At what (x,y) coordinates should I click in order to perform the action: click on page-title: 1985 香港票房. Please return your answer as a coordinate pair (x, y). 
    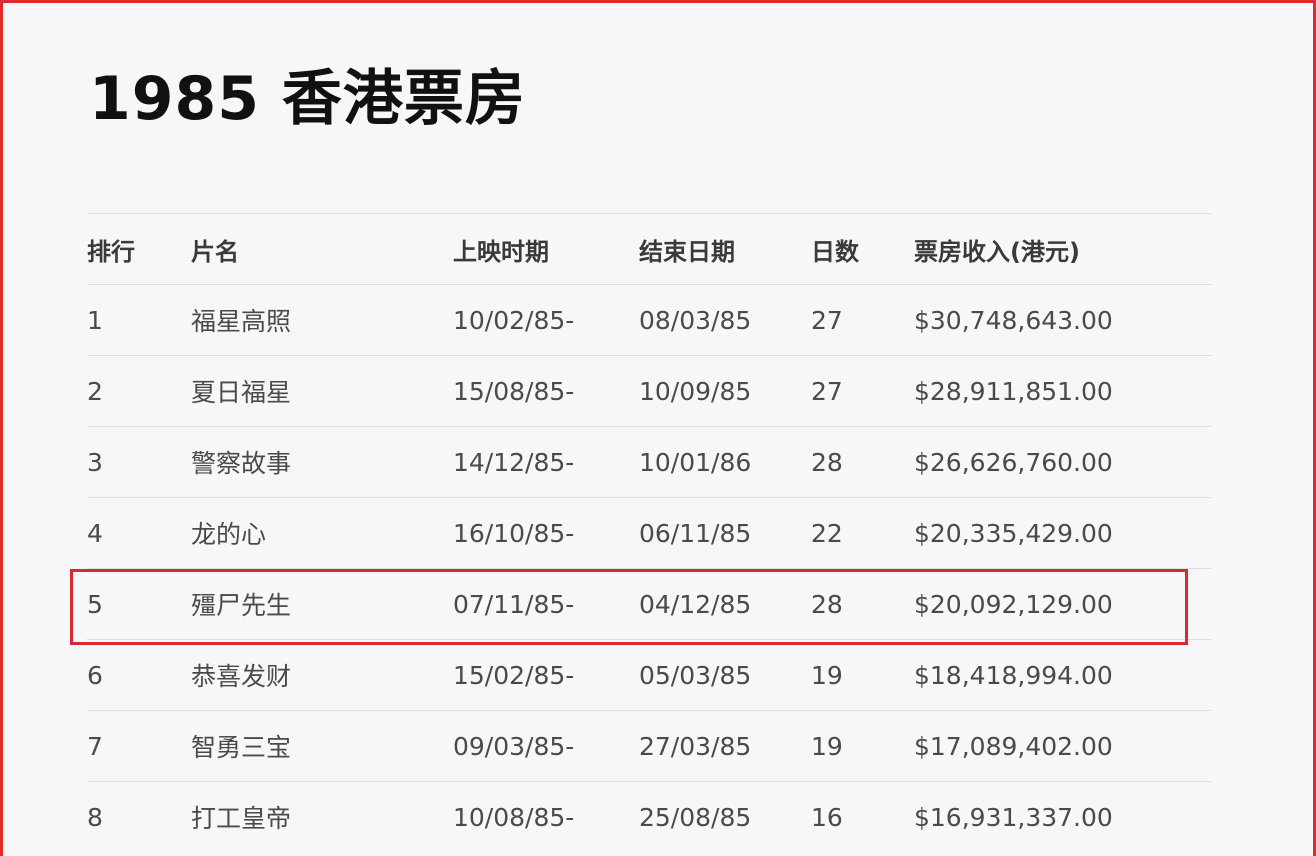
    Looking at the image, I should click on (307, 99).